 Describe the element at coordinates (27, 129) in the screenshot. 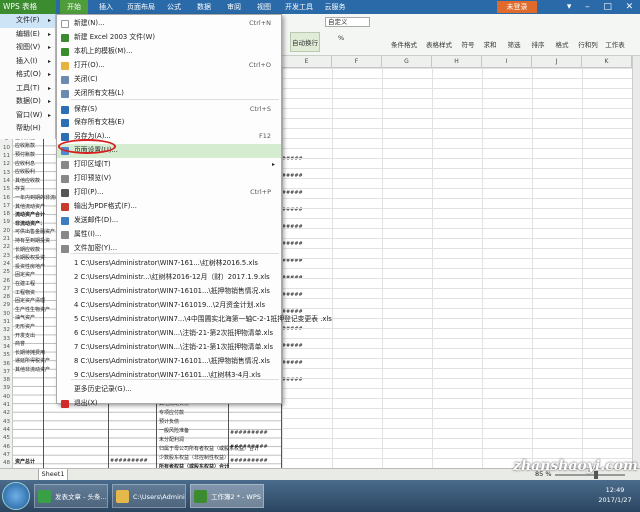

I see `side-menu-item: 帮助(H)` at that location.